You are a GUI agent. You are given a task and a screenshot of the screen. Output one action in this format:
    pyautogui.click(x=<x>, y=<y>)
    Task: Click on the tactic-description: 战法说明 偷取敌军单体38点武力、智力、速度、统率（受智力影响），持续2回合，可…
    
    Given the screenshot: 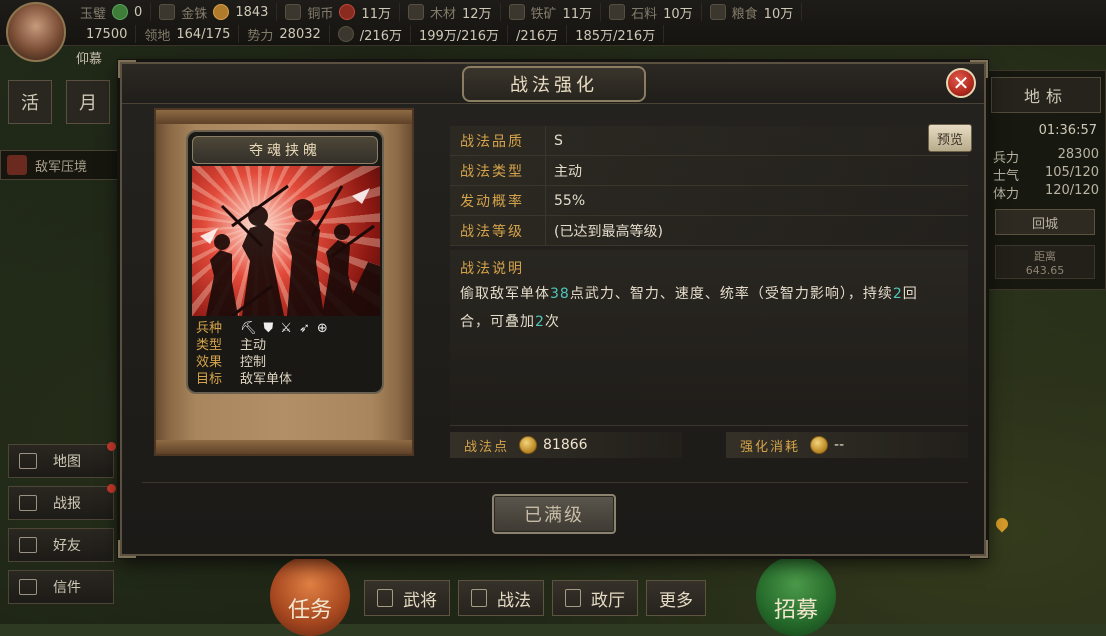 What is the action you would take?
    pyautogui.click(x=709, y=338)
    